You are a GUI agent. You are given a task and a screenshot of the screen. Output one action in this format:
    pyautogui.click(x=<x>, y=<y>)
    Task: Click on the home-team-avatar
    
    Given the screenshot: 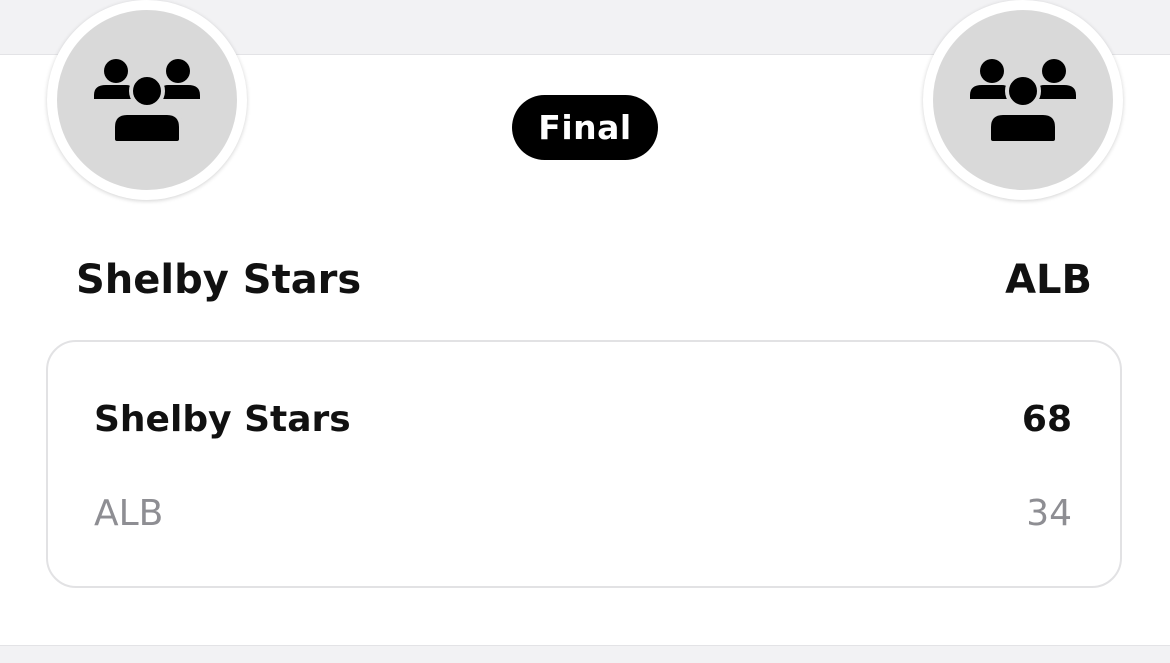 What is the action you would take?
    pyautogui.click(x=147, y=100)
    